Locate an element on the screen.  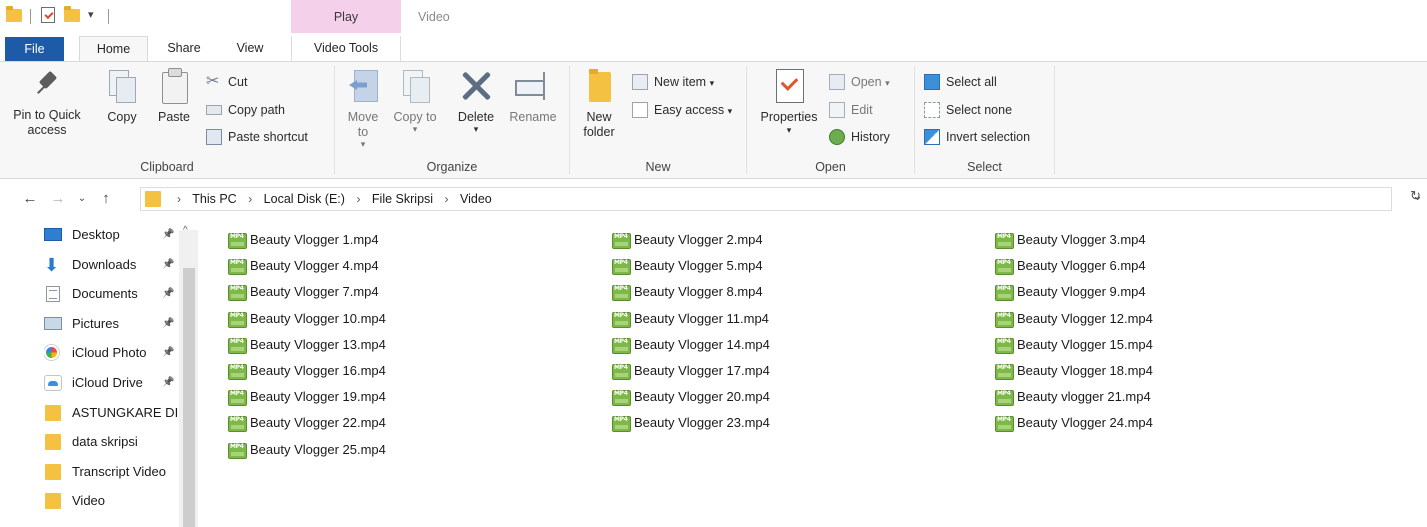
file-item: Beauty Vlogger 20.mp4 is located at coordinates (691, 397).